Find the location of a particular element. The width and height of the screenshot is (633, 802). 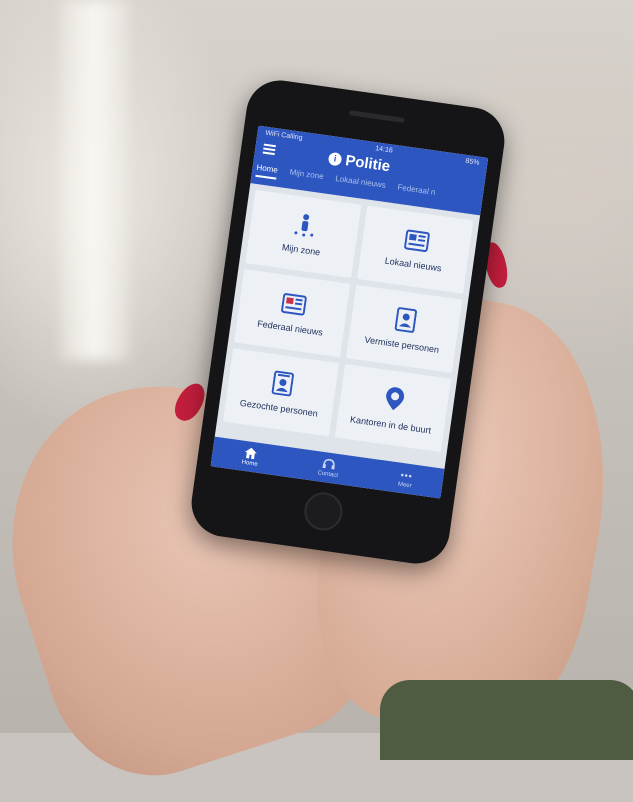

tile-gezochte-personen: Gezochte personen is located at coordinates (281, 392).